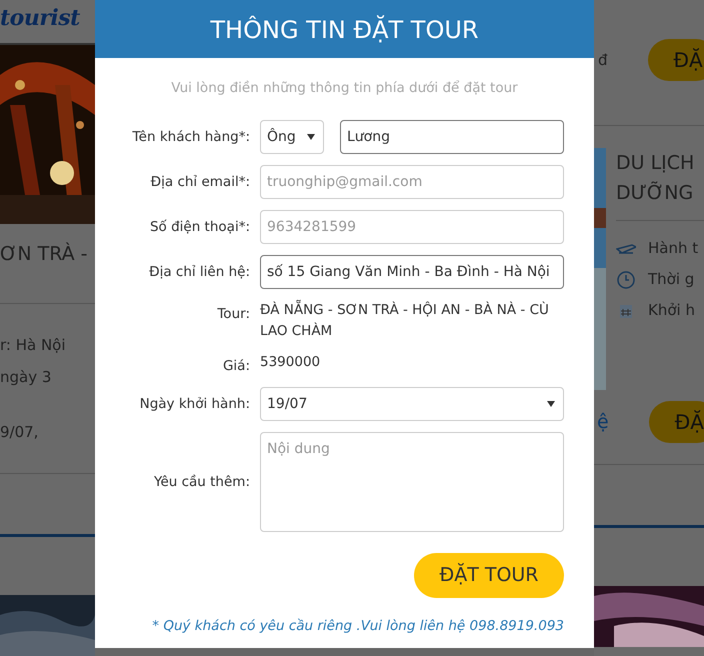  What do you see at coordinates (199, 228) in the screenshot?
I see `field-label: Số điện thoại*:` at bounding box center [199, 228].